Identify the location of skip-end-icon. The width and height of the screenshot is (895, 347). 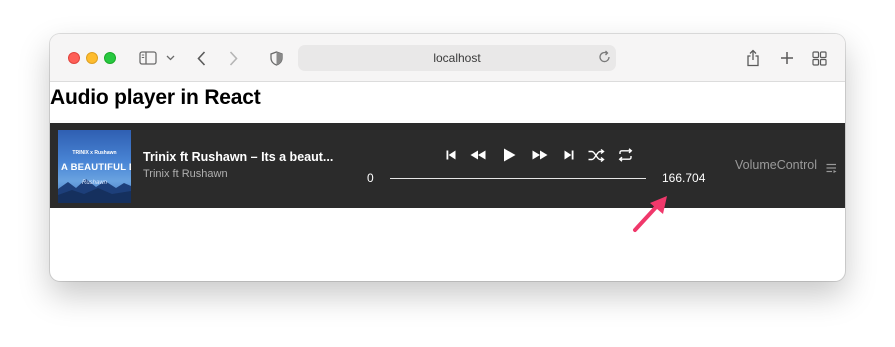
(569, 155).